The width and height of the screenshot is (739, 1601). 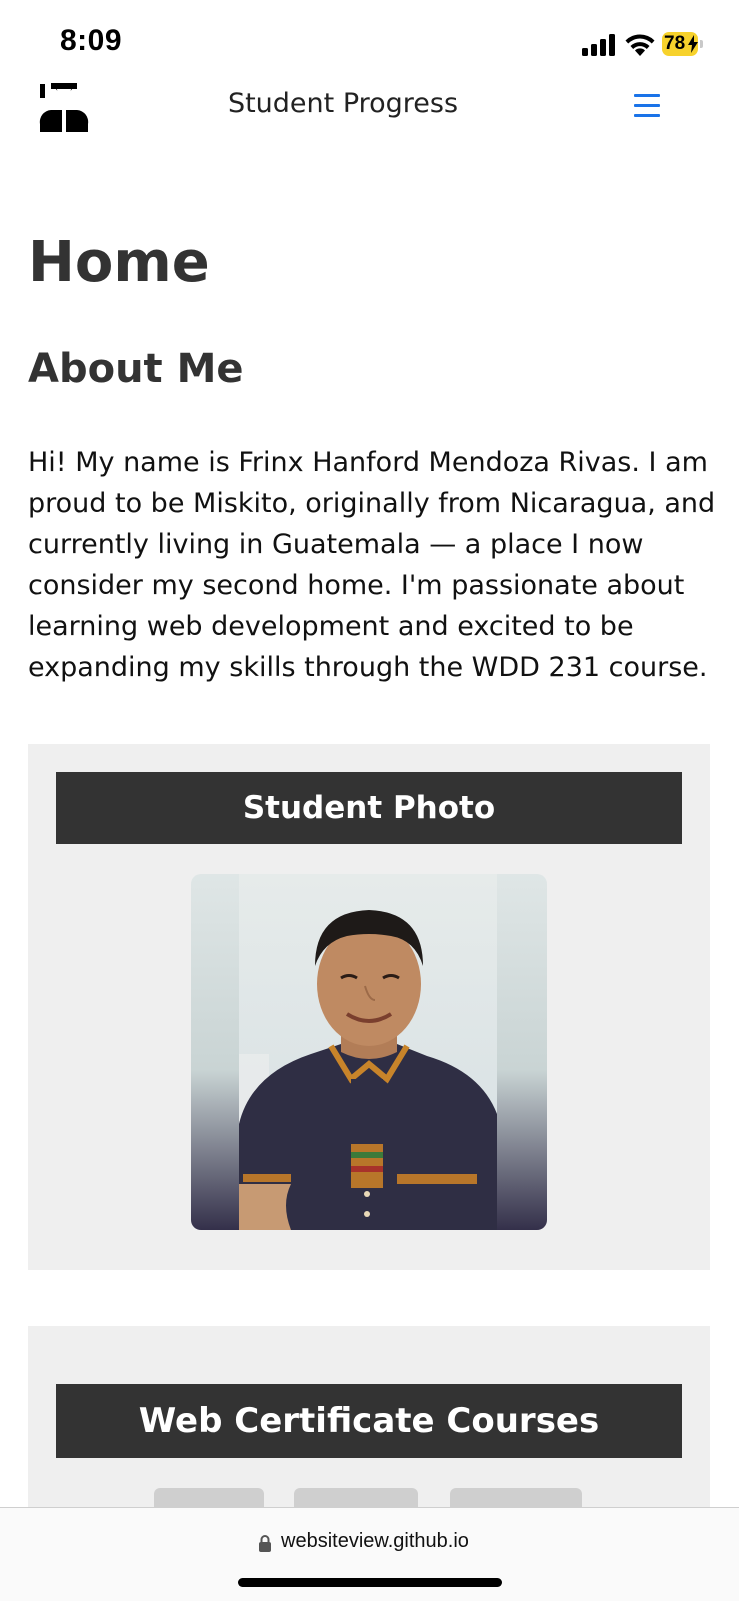 I want to click on student-photo, so click(x=369, y=1052).